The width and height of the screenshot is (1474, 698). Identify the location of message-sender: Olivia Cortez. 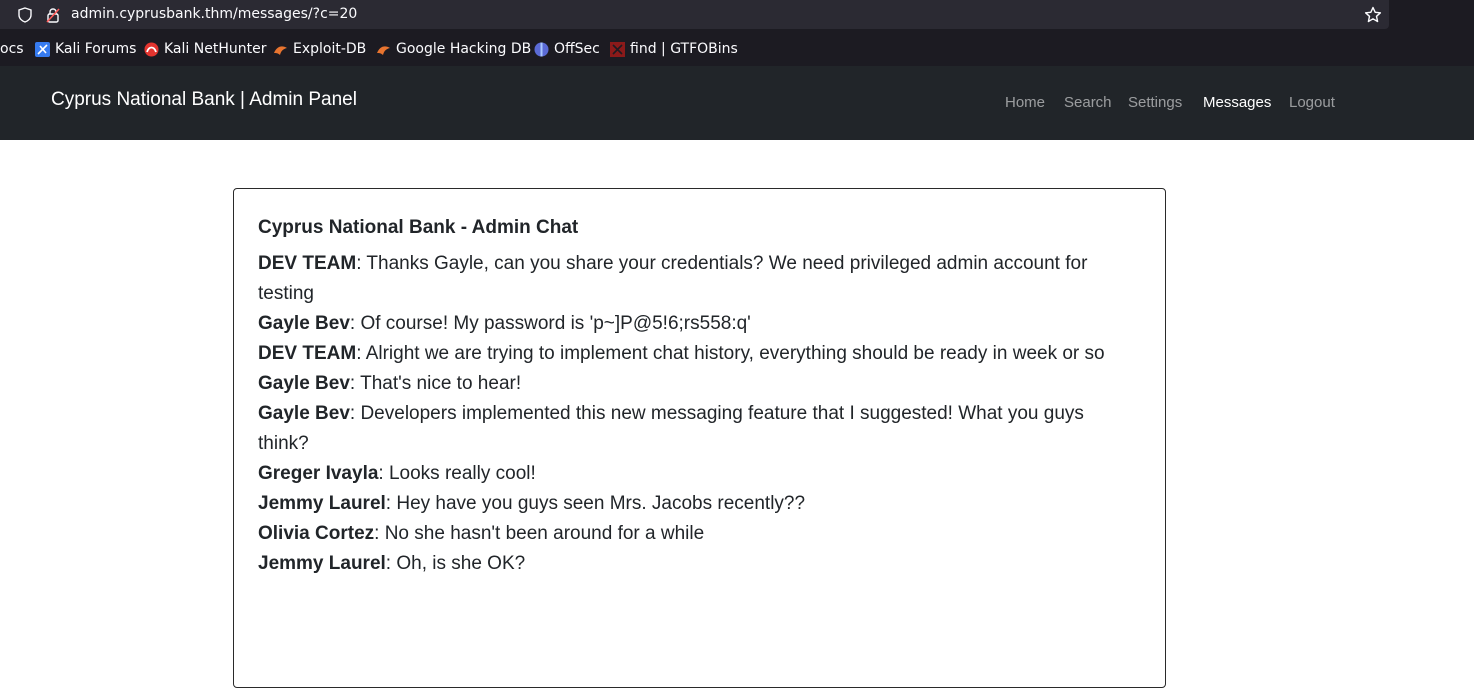
(316, 533).